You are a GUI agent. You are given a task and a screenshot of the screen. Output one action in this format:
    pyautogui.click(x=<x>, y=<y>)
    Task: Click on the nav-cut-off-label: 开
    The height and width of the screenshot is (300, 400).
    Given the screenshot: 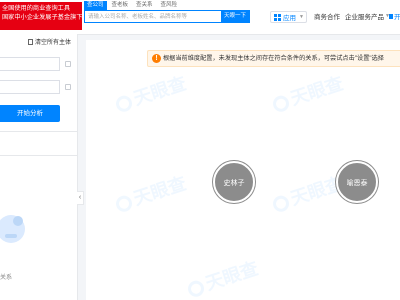 What is the action you would take?
    pyautogui.click(x=397, y=17)
    